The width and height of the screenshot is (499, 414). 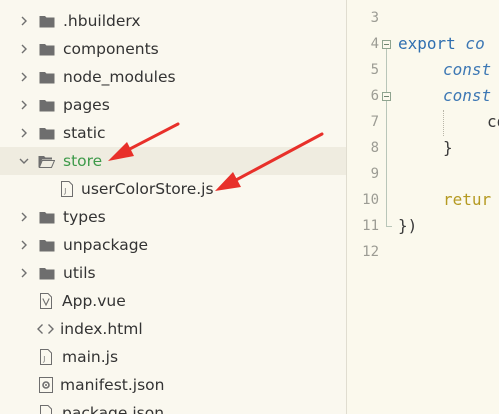 I want to click on tree-item-pages: pages, so click(x=173, y=105).